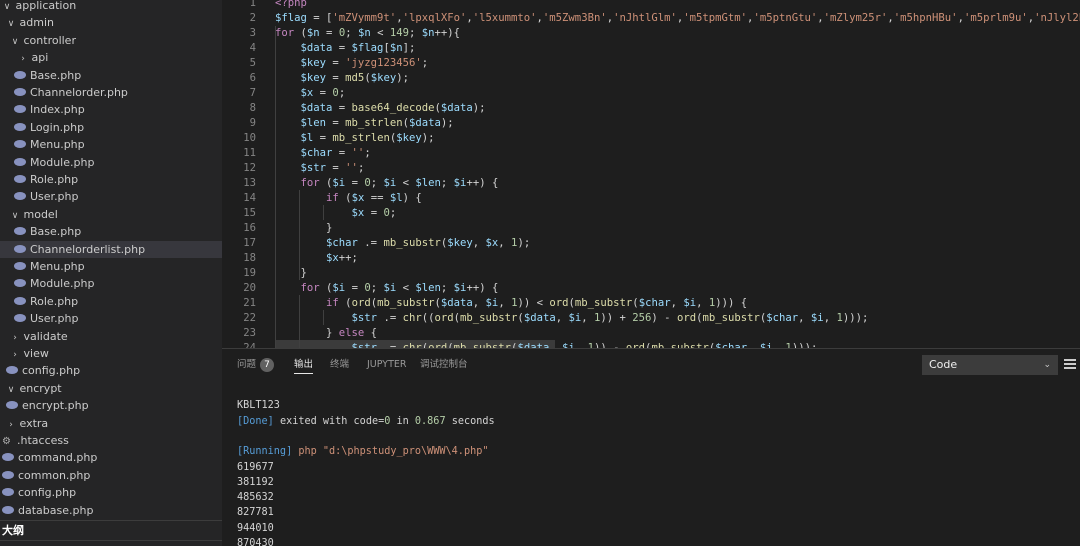  Describe the element at coordinates (252, 48) in the screenshot. I see `line-number: 4` at that location.